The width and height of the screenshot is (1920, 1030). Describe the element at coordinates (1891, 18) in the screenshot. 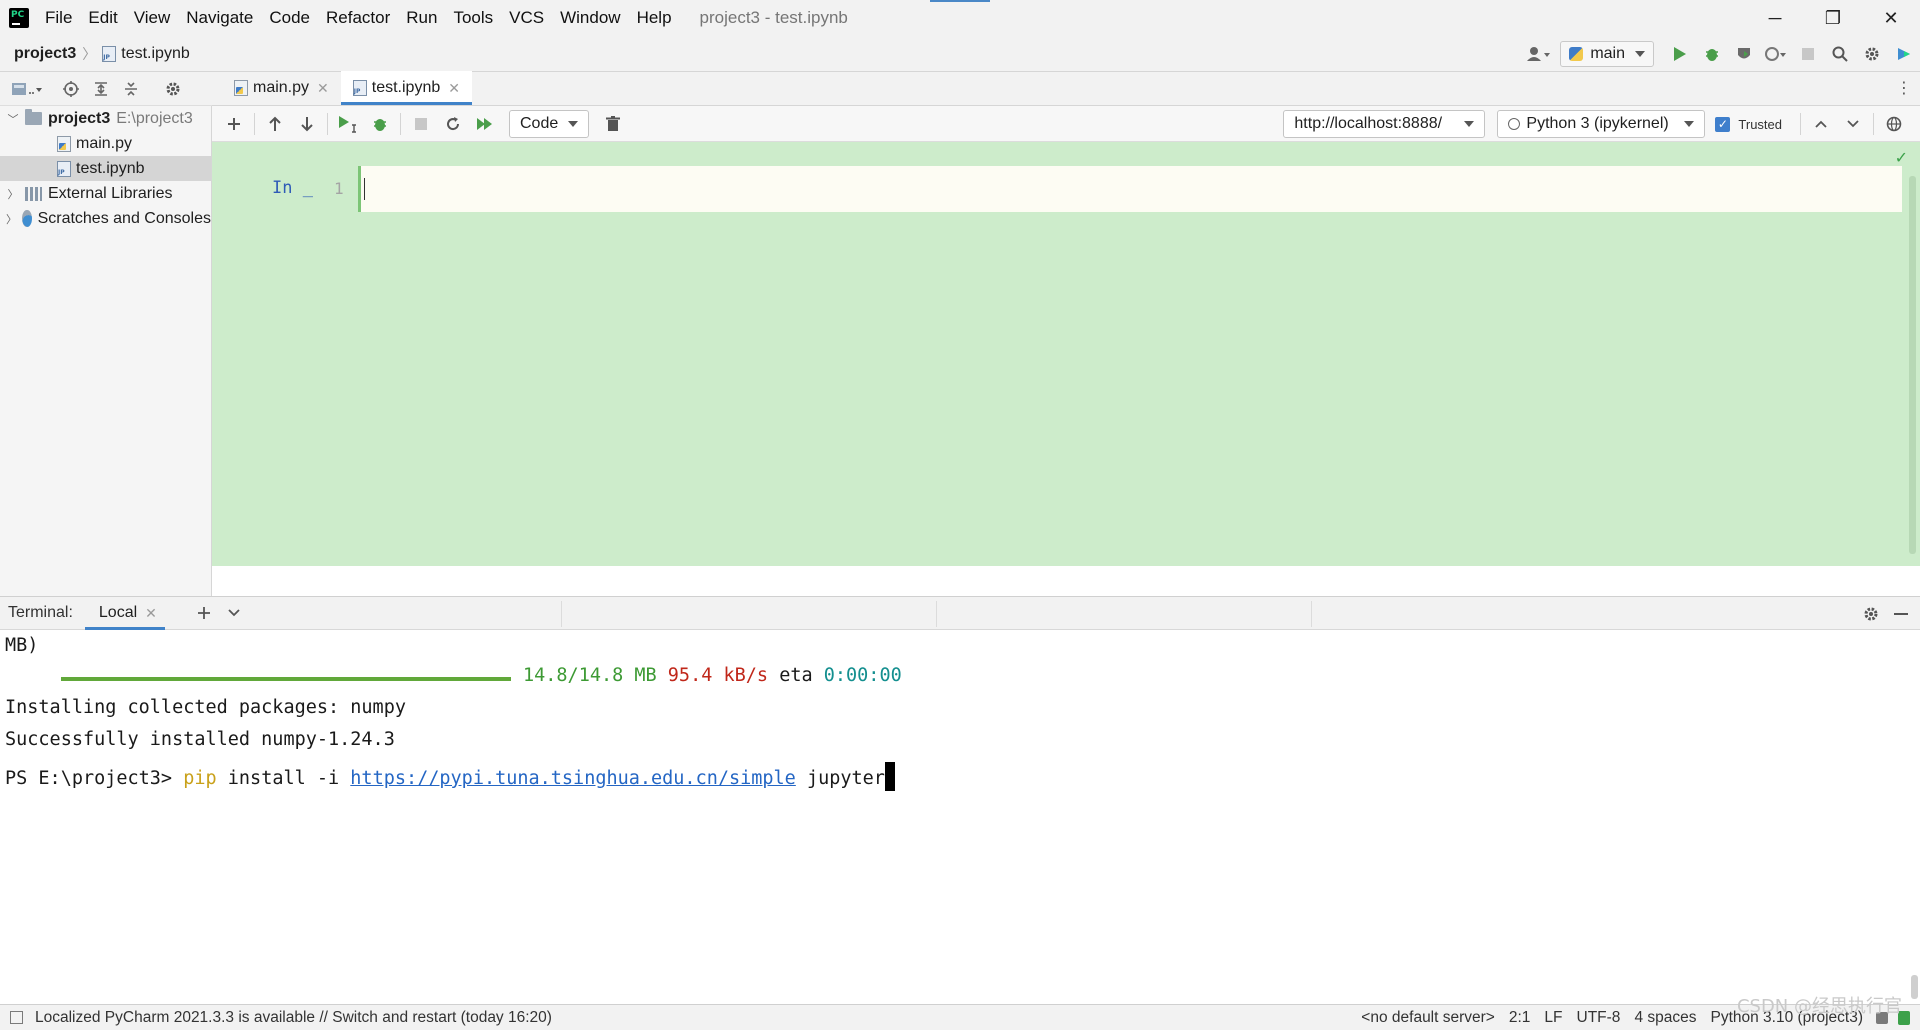

I see `close-window-button: ✕` at that location.